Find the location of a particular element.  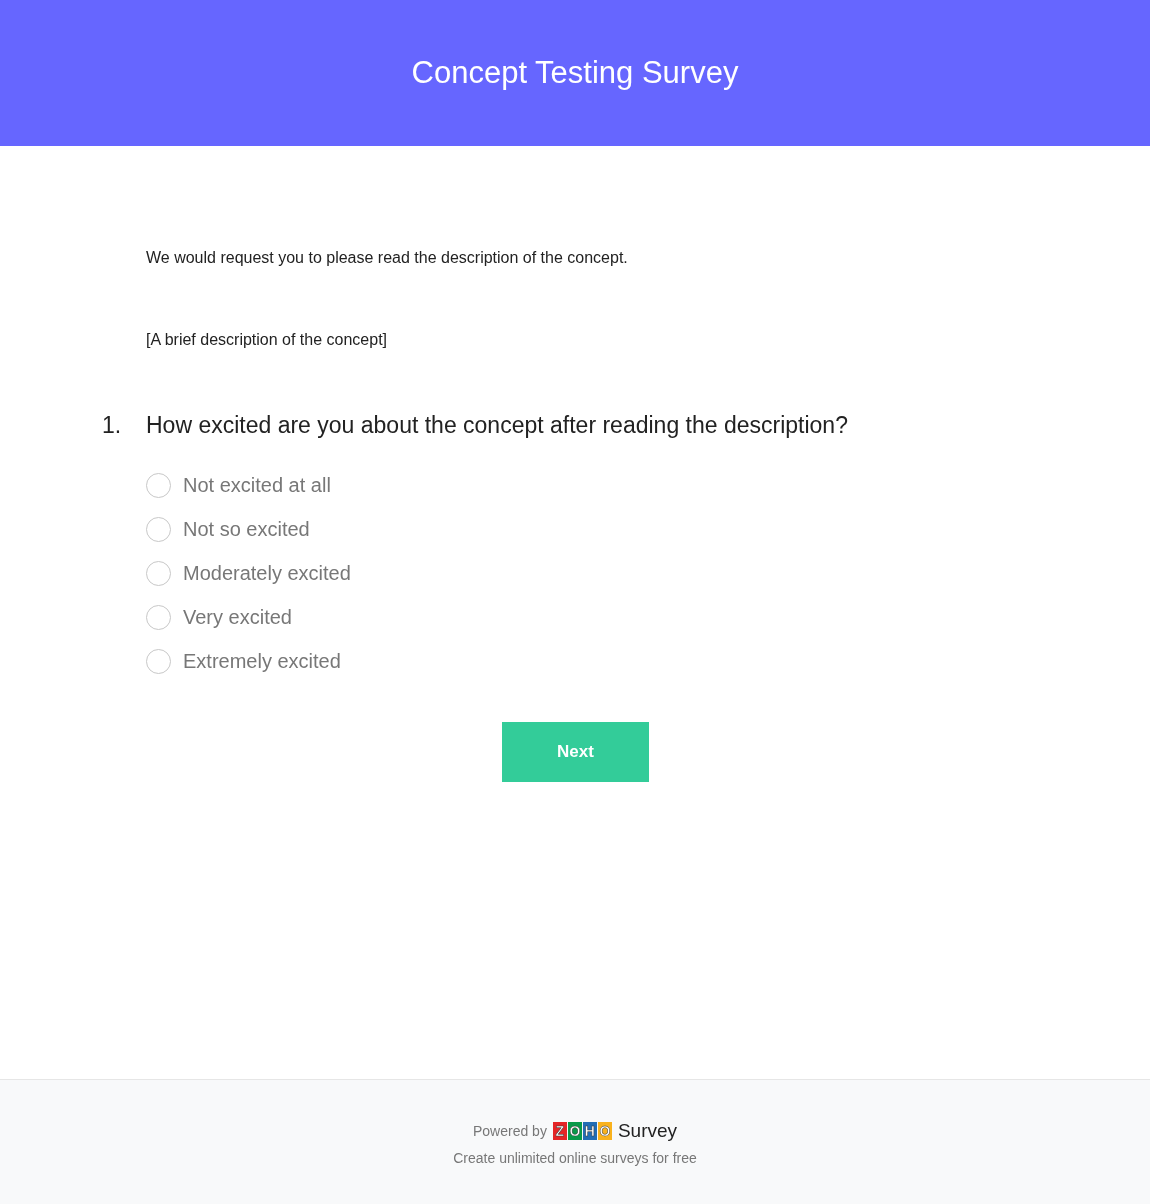

option-label: Not so excited is located at coordinates (246, 529).